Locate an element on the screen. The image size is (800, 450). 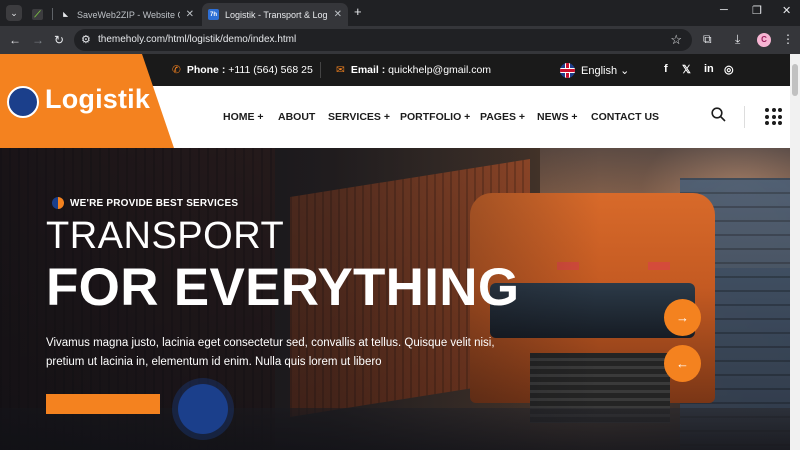
uk-flag-icon is located at coordinates (567, 70).